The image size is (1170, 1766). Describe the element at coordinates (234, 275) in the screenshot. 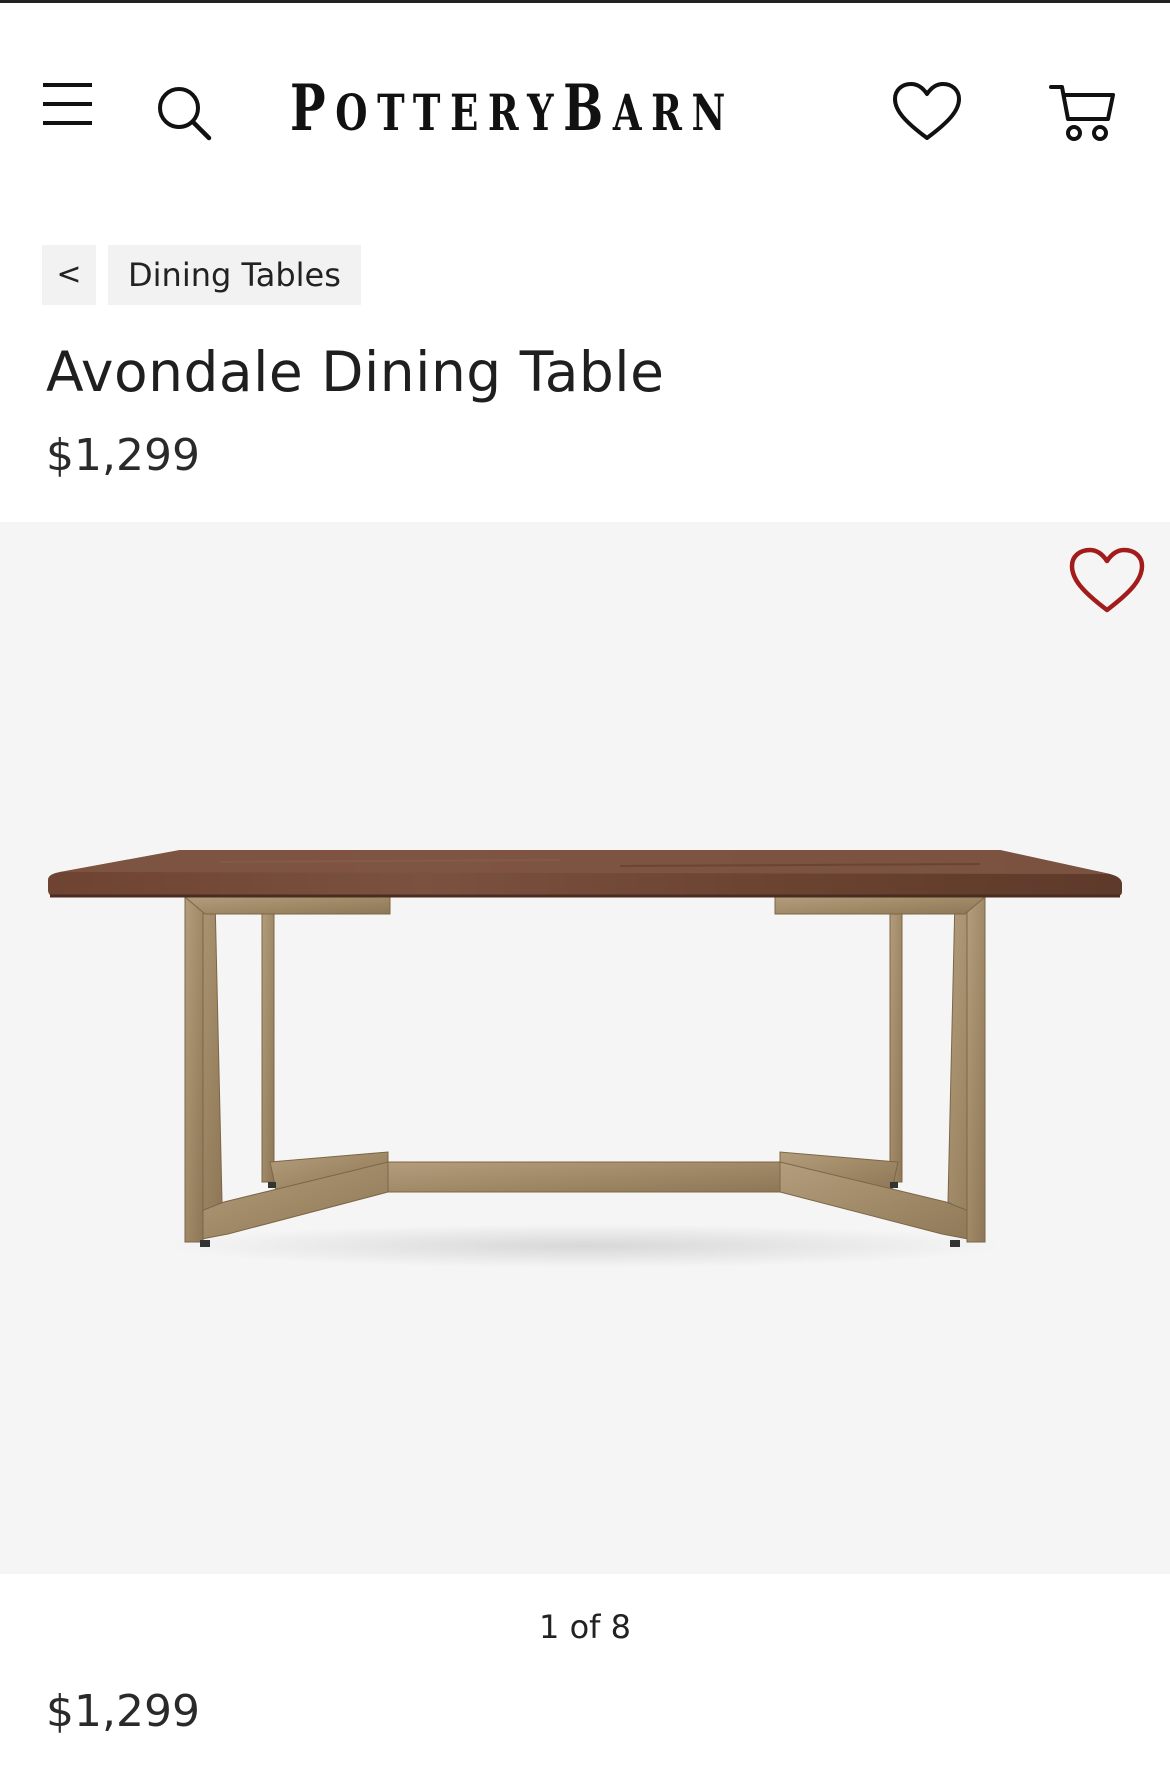

I see `breadcrumb-dining-tables: Dining Tables` at that location.